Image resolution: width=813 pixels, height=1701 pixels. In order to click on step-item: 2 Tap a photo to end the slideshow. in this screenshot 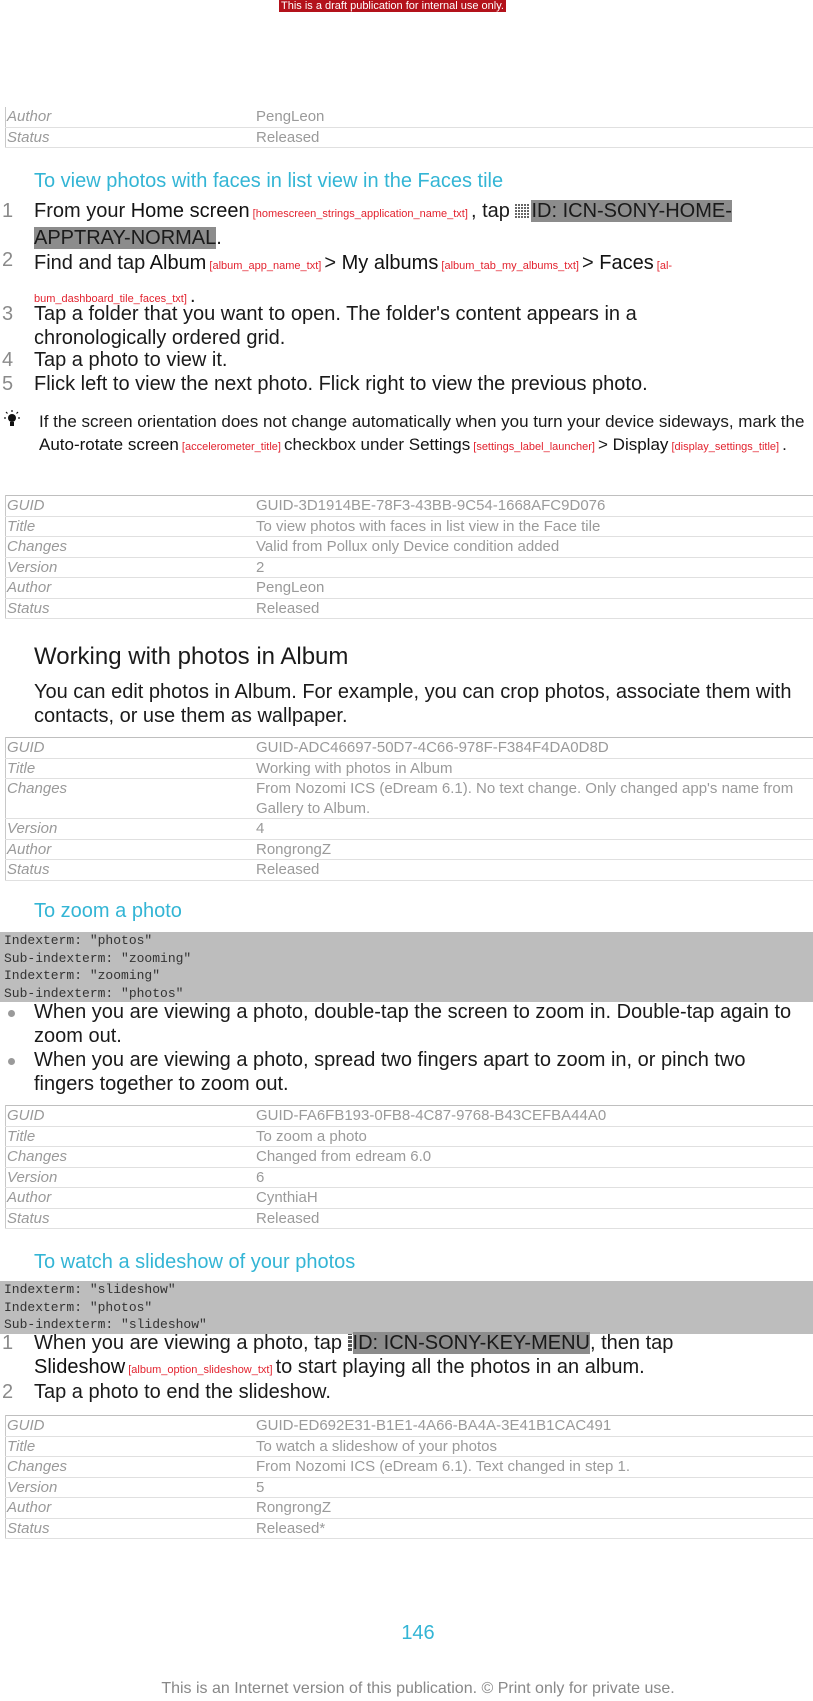, I will do `click(405, 1392)`.